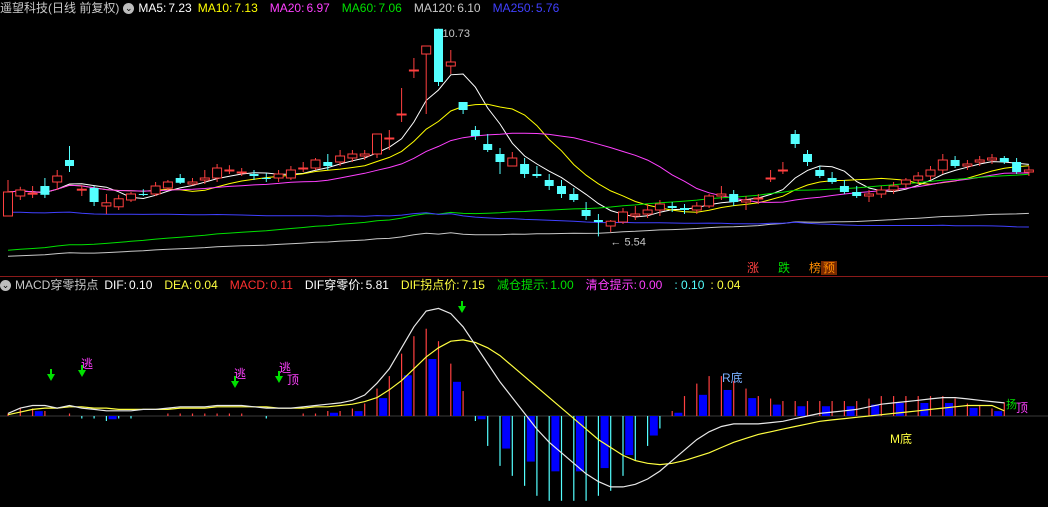 Image resolution: width=1048 pixels, height=507 pixels. I want to click on low-price-label: ← 5.54, so click(627, 242).